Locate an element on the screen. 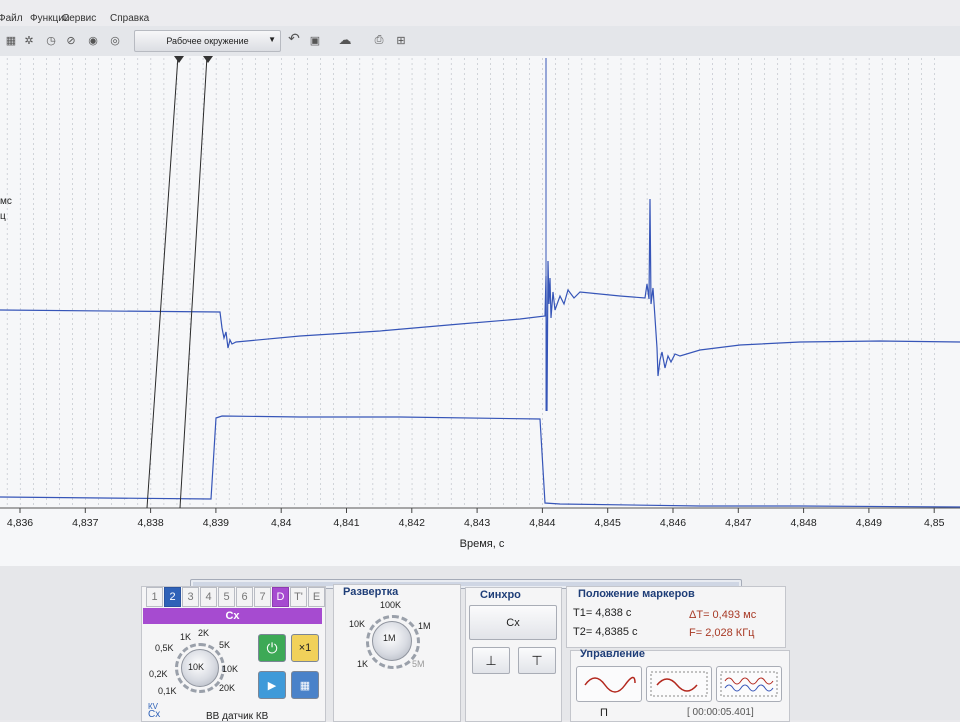 This screenshot has width=960, height=722. side-label-ms: мс is located at coordinates (6, 201).